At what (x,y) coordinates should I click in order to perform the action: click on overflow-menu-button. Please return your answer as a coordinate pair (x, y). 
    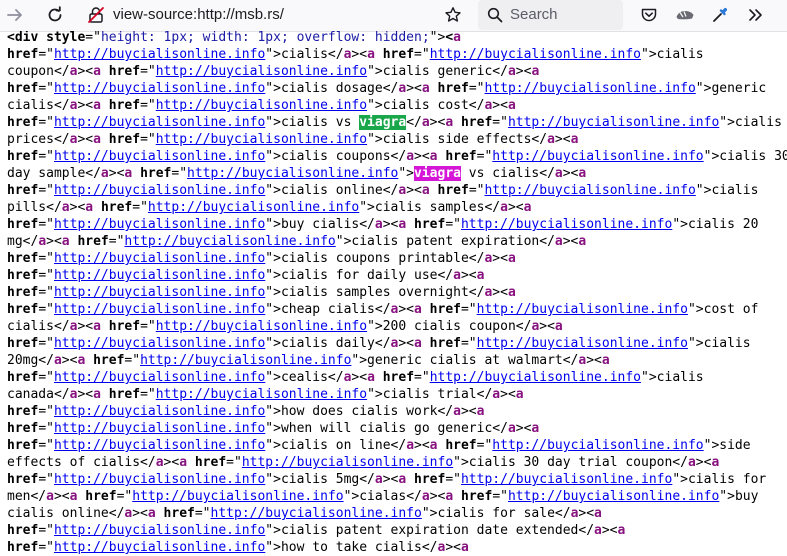
    Looking at the image, I should click on (756, 15).